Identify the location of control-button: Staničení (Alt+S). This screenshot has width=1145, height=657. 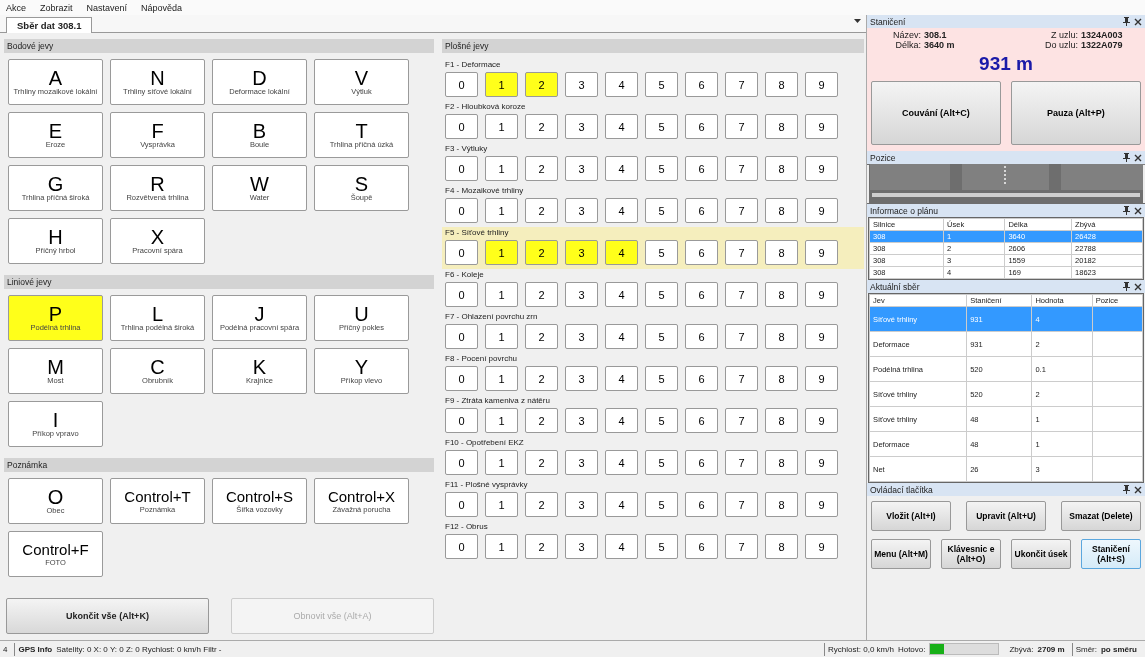
(1111, 554).